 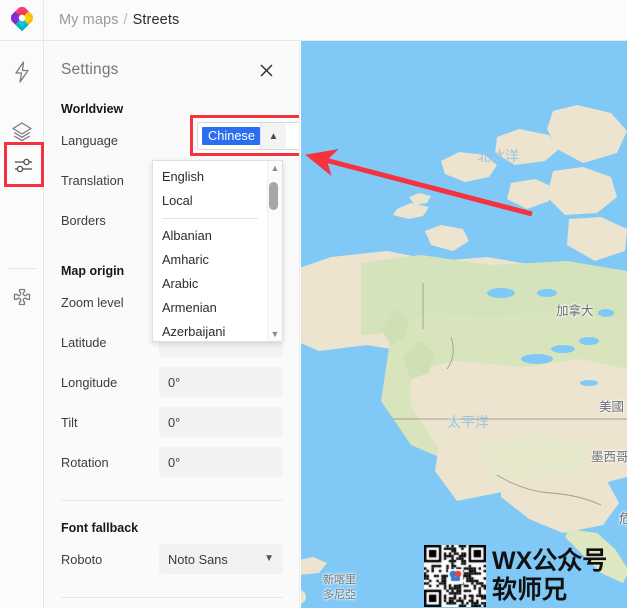 I want to click on rail-item-settings-highlight, so click(x=24, y=164).